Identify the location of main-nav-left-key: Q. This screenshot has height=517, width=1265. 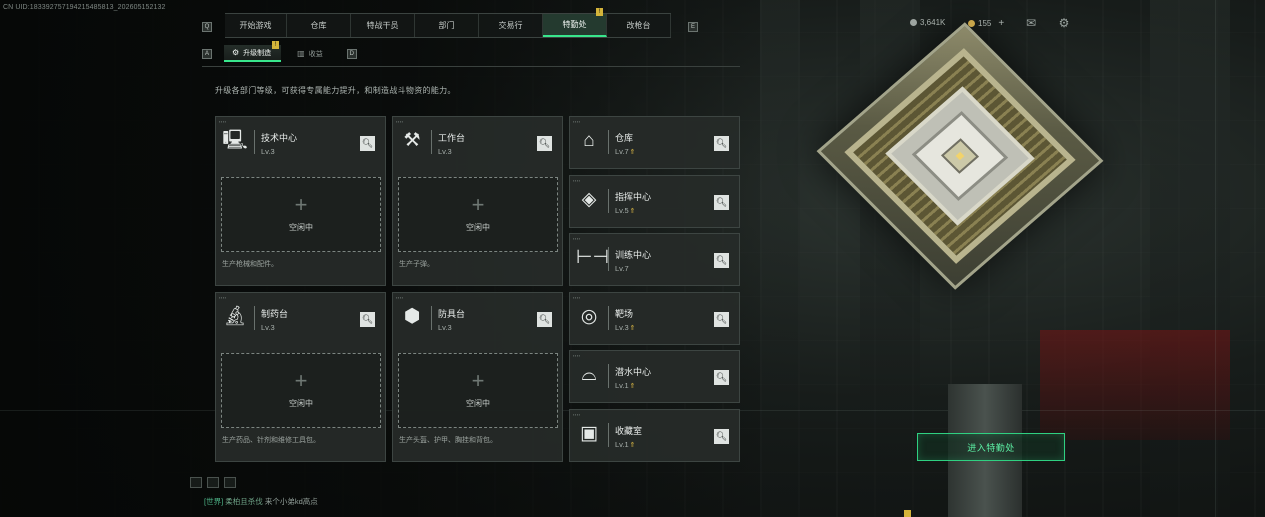
(207, 26).